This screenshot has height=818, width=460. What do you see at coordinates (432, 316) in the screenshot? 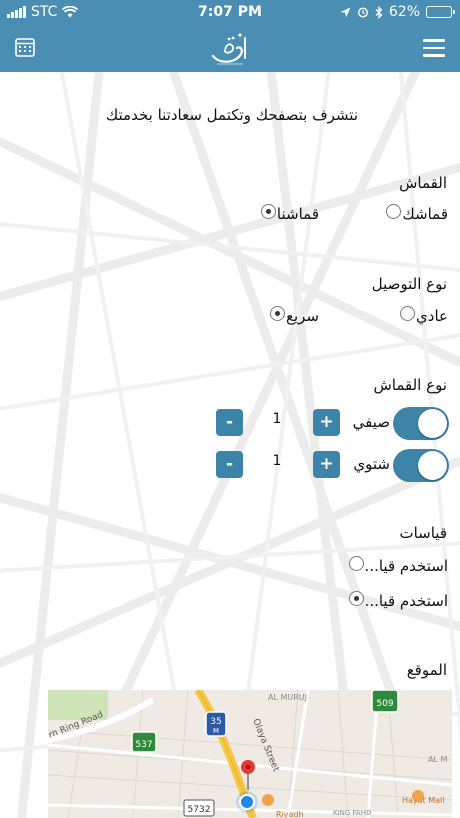
I see `radio-label: عادي` at bounding box center [432, 316].